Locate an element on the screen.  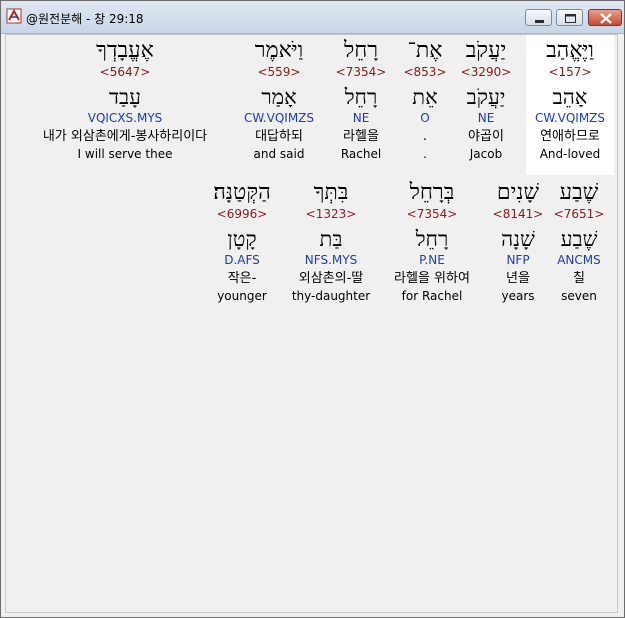
korean-gloss: 내가 외삼촌에게-봉사하리이다 is located at coordinates (125, 136).